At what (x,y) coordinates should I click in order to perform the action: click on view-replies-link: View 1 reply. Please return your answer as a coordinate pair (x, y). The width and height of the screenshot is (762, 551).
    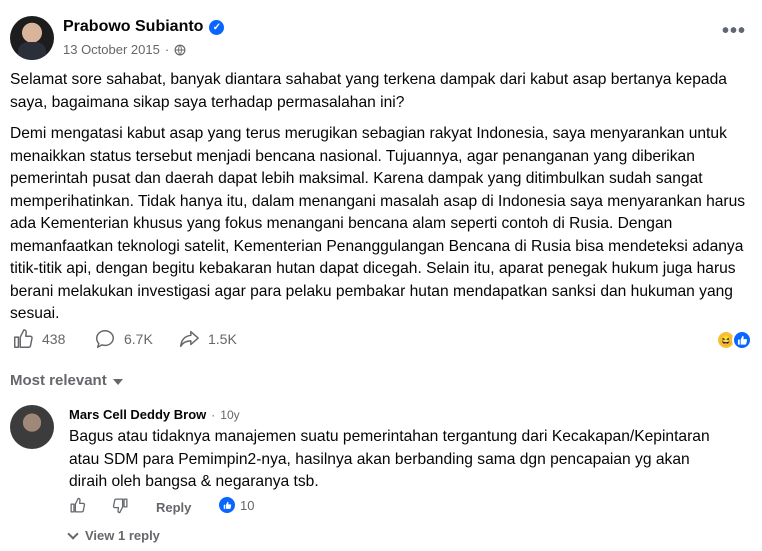
    Looking at the image, I should click on (113, 535).